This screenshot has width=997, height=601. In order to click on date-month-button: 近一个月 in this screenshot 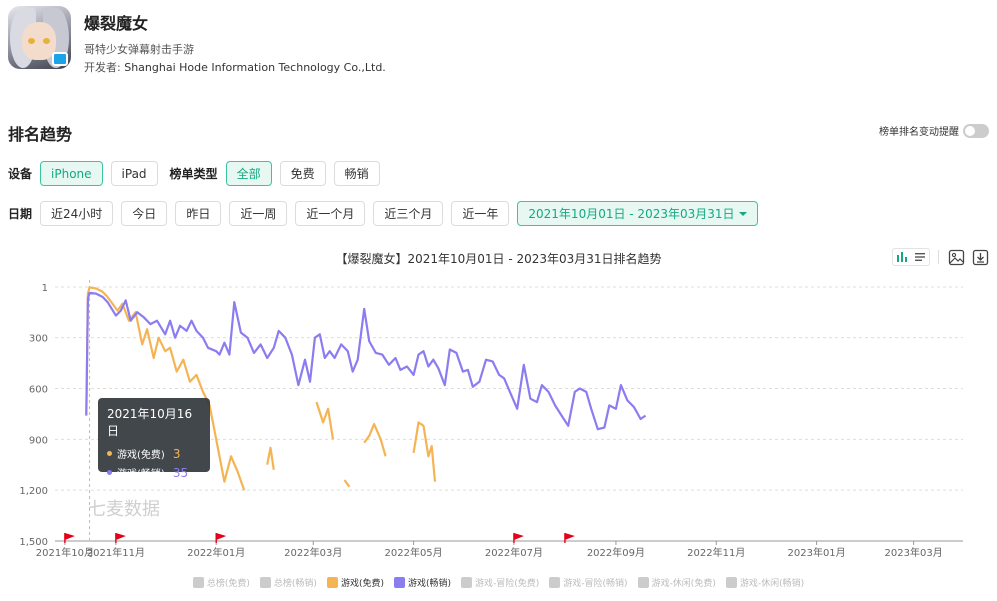, I will do `click(330, 213)`.